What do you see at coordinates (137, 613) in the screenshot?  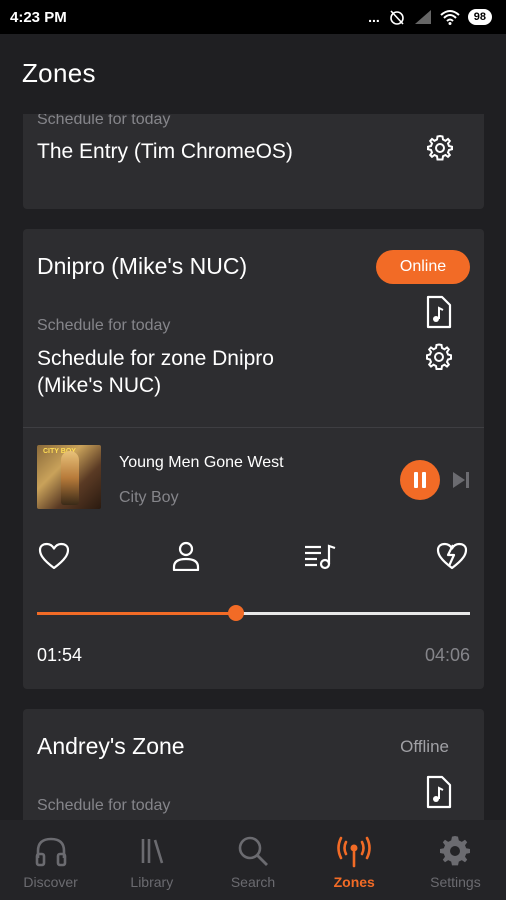 I see `progress-fill` at bounding box center [137, 613].